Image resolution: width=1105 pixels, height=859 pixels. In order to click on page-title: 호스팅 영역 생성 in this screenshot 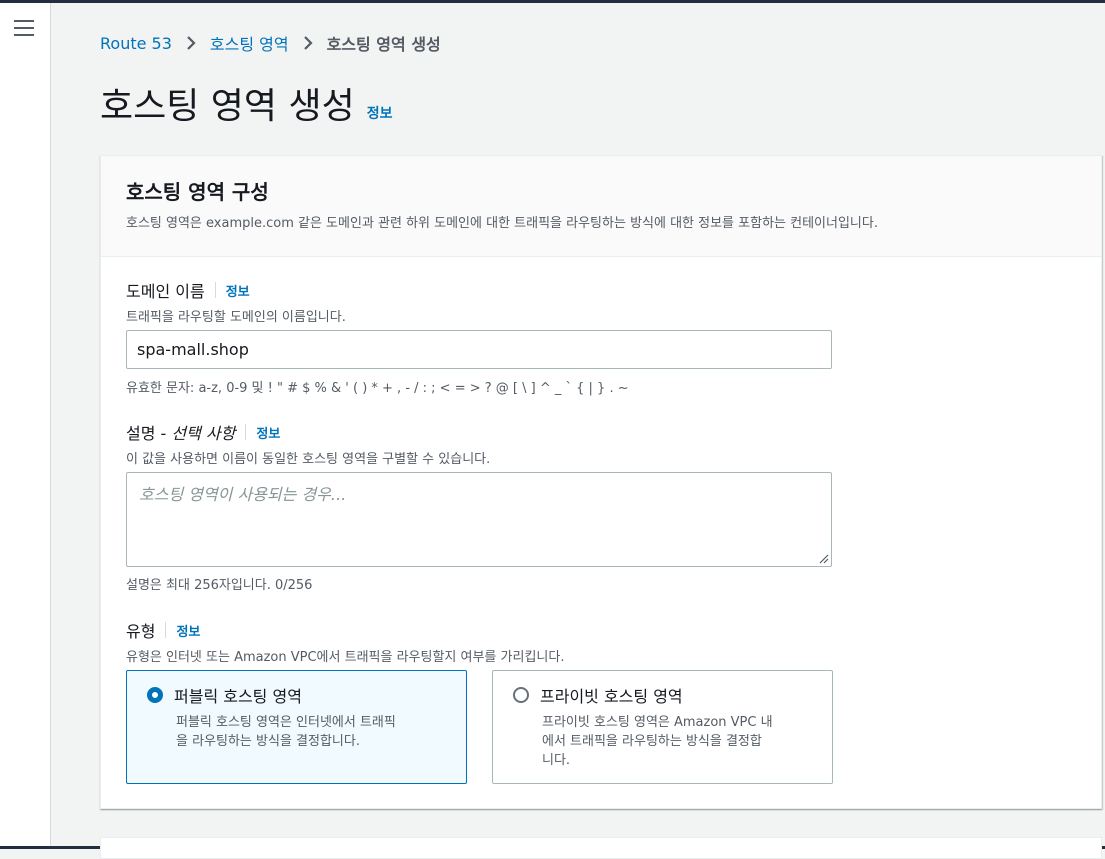, I will do `click(227, 106)`.